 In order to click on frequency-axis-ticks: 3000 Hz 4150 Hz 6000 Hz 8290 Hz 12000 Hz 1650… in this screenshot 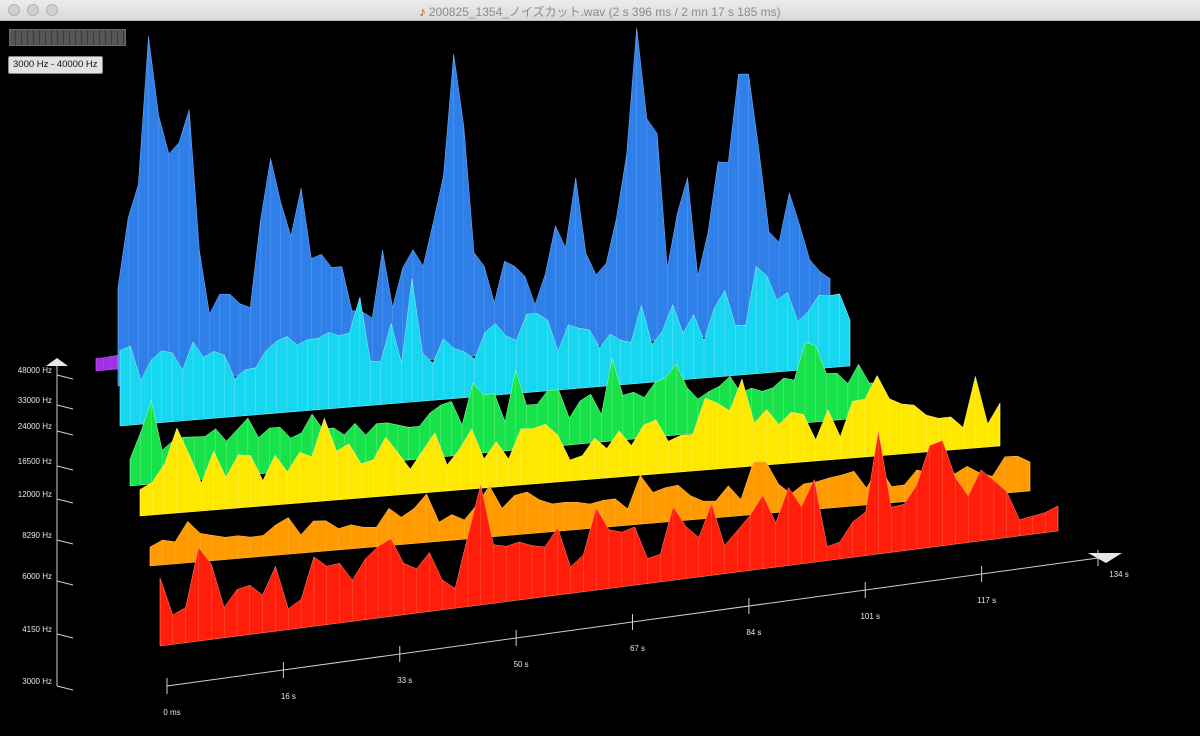, I will do `click(46, 528)`.